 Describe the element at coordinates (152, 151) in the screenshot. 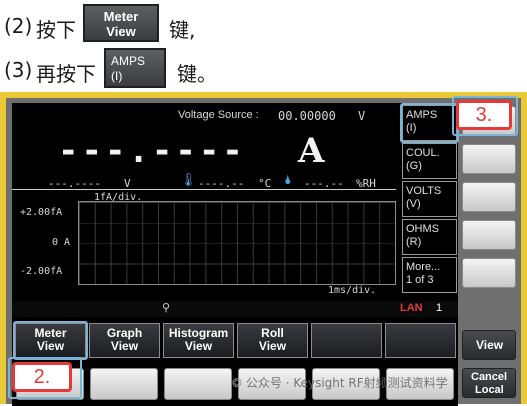

I see `main-reading: ---.----` at that location.